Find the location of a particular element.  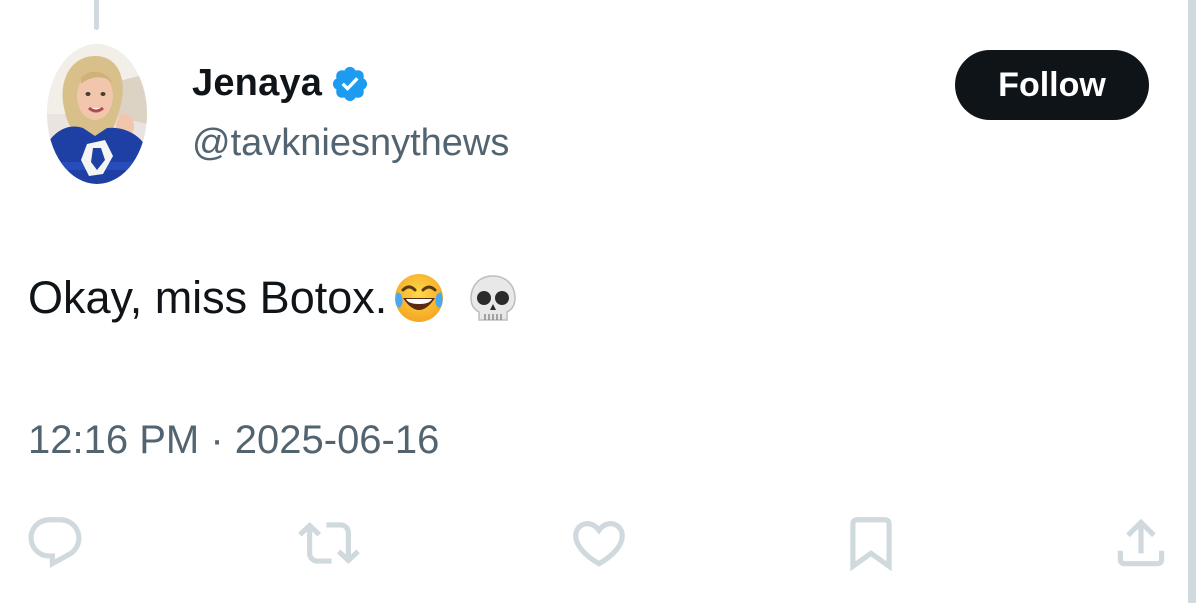

author-name-row: Jenaya is located at coordinates (281, 83).